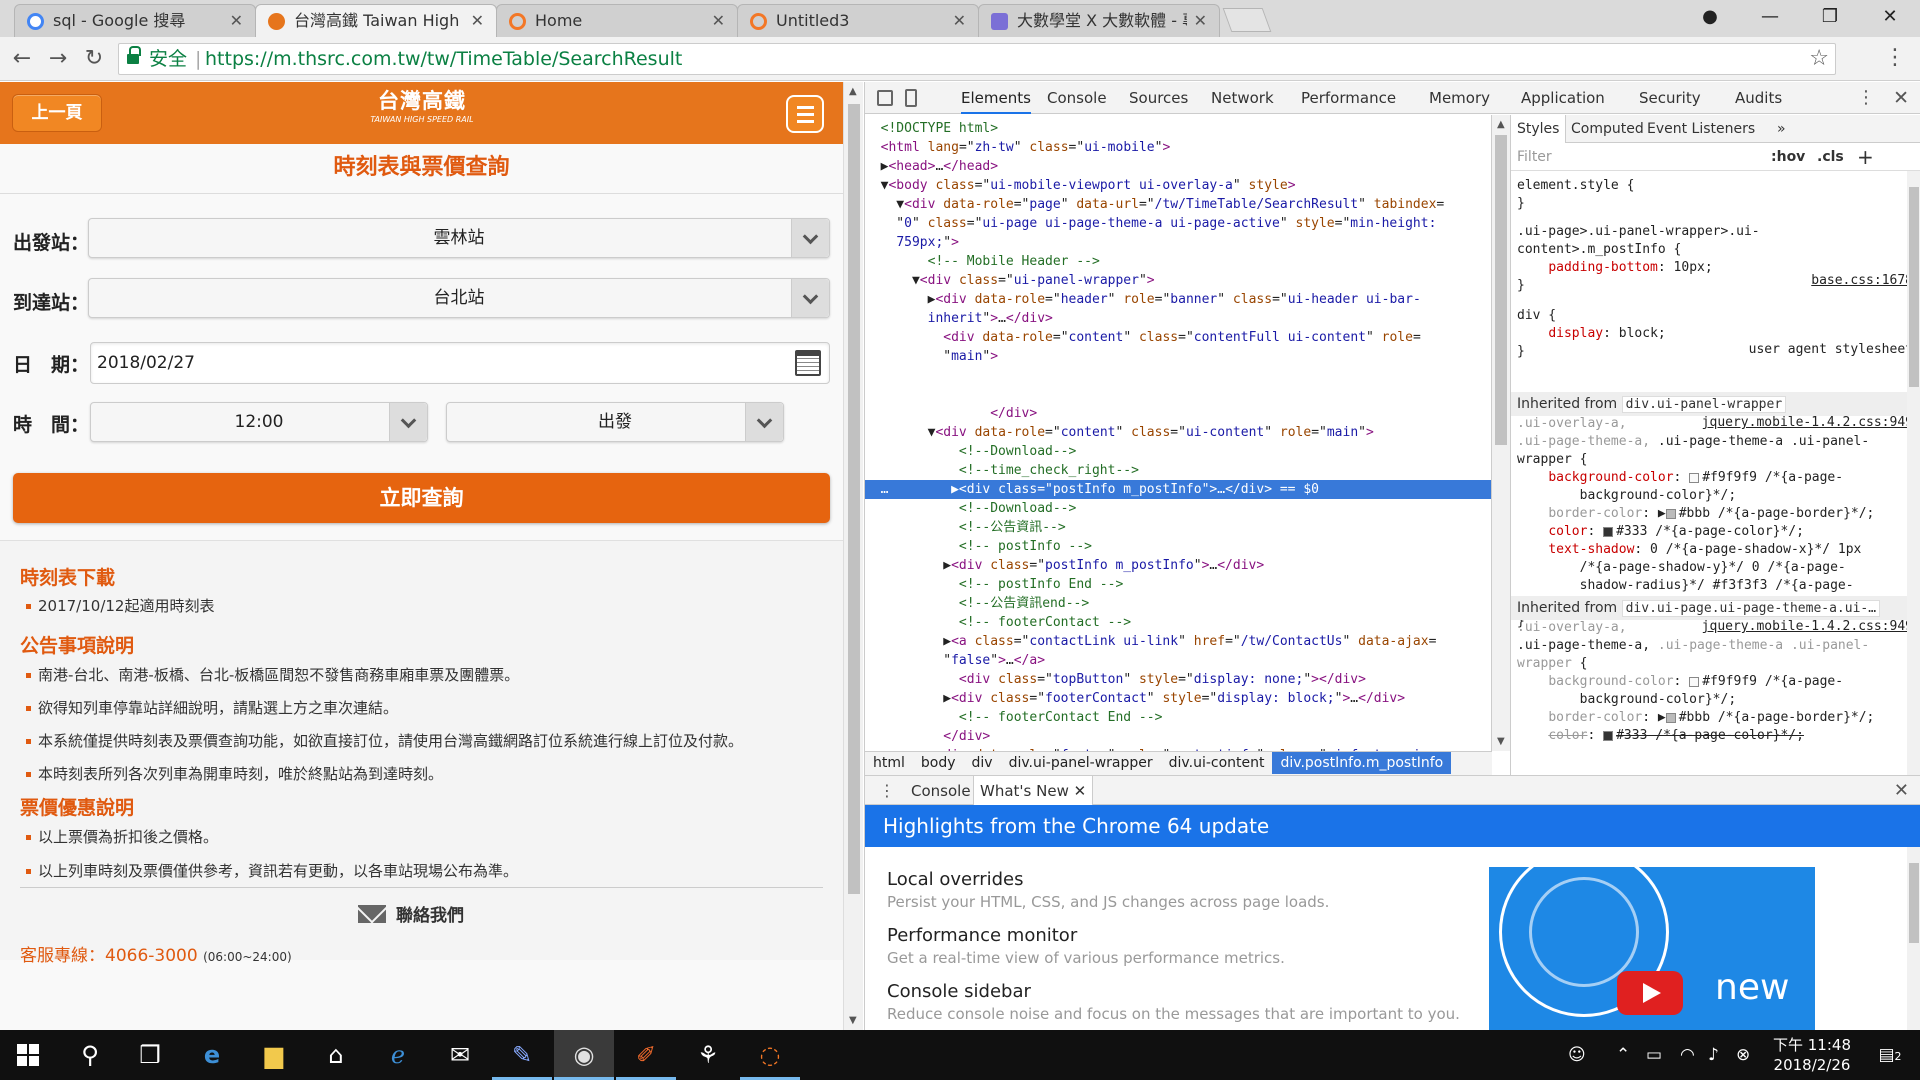 Image resolution: width=1920 pixels, height=1080 pixels. What do you see at coordinates (1890, 17) in the screenshot?
I see `close-window-button: ✕` at bounding box center [1890, 17].